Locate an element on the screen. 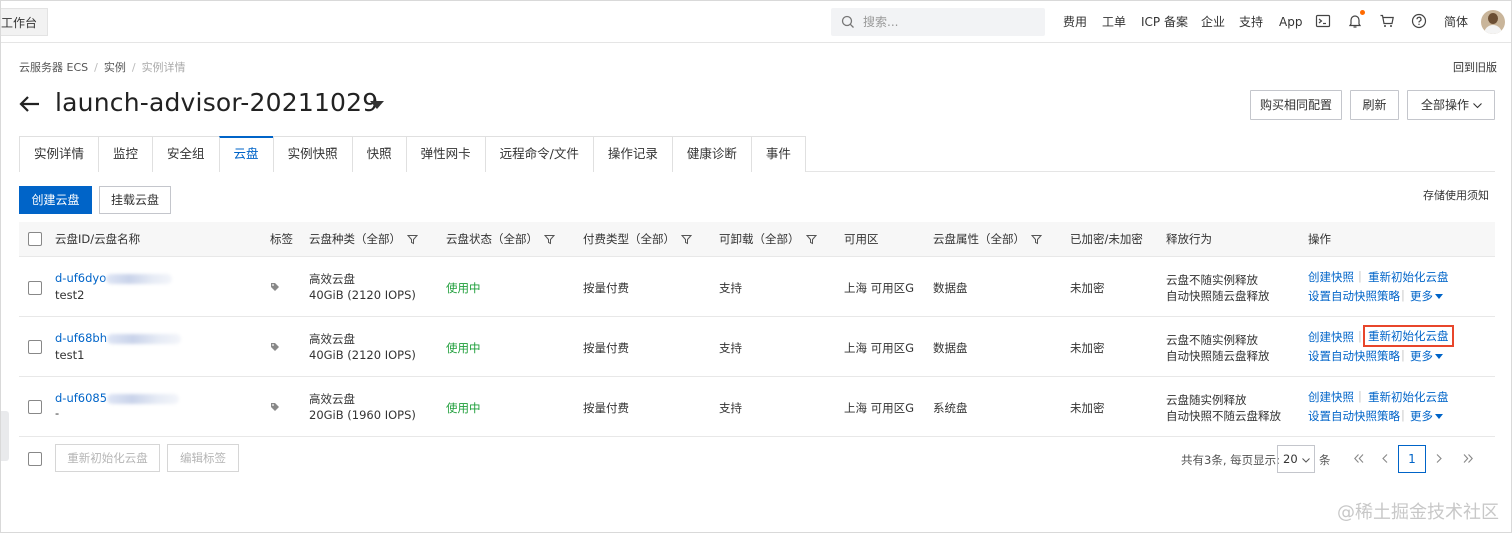 This screenshot has height=533, width=1512. chevron-down-icon is located at coordinates (1306, 460).